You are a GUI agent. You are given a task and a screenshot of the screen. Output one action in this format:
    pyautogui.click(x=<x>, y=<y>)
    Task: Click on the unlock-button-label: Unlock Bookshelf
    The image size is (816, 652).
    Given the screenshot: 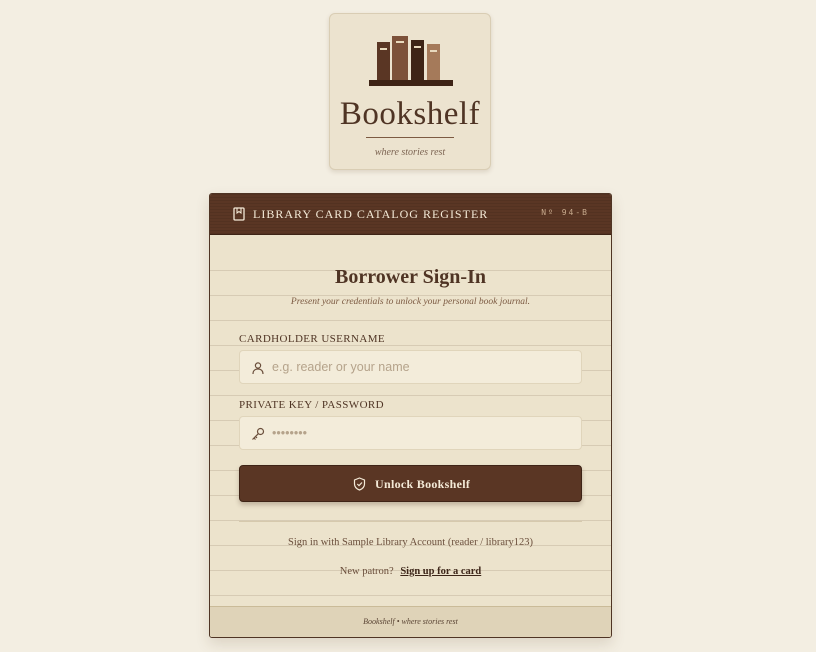 What is the action you would take?
    pyautogui.click(x=423, y=484)
    